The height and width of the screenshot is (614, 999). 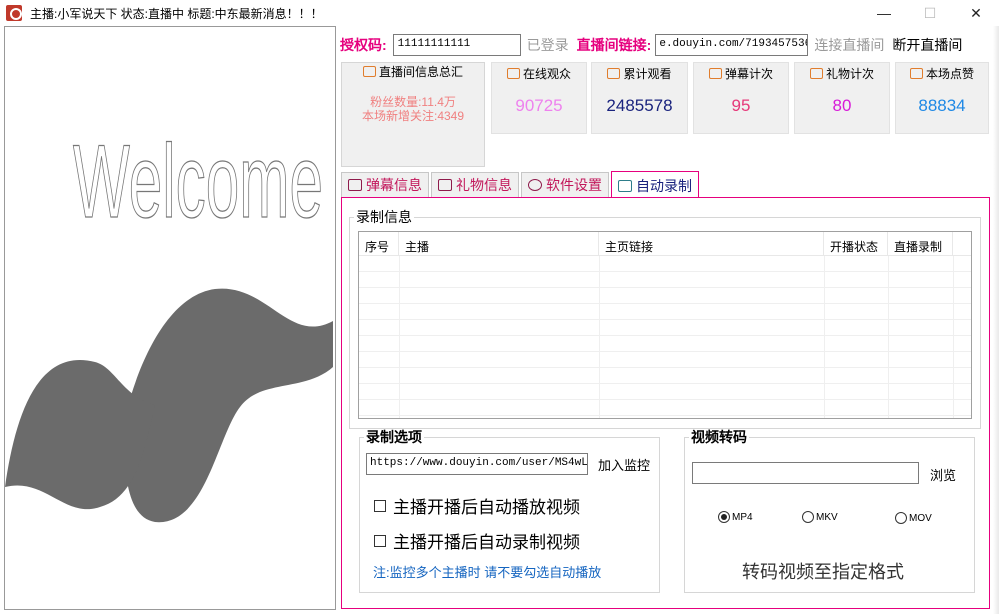 I want to click on checkbox-label: 主播开播后自动播放视频, so click(x=486, y=507).